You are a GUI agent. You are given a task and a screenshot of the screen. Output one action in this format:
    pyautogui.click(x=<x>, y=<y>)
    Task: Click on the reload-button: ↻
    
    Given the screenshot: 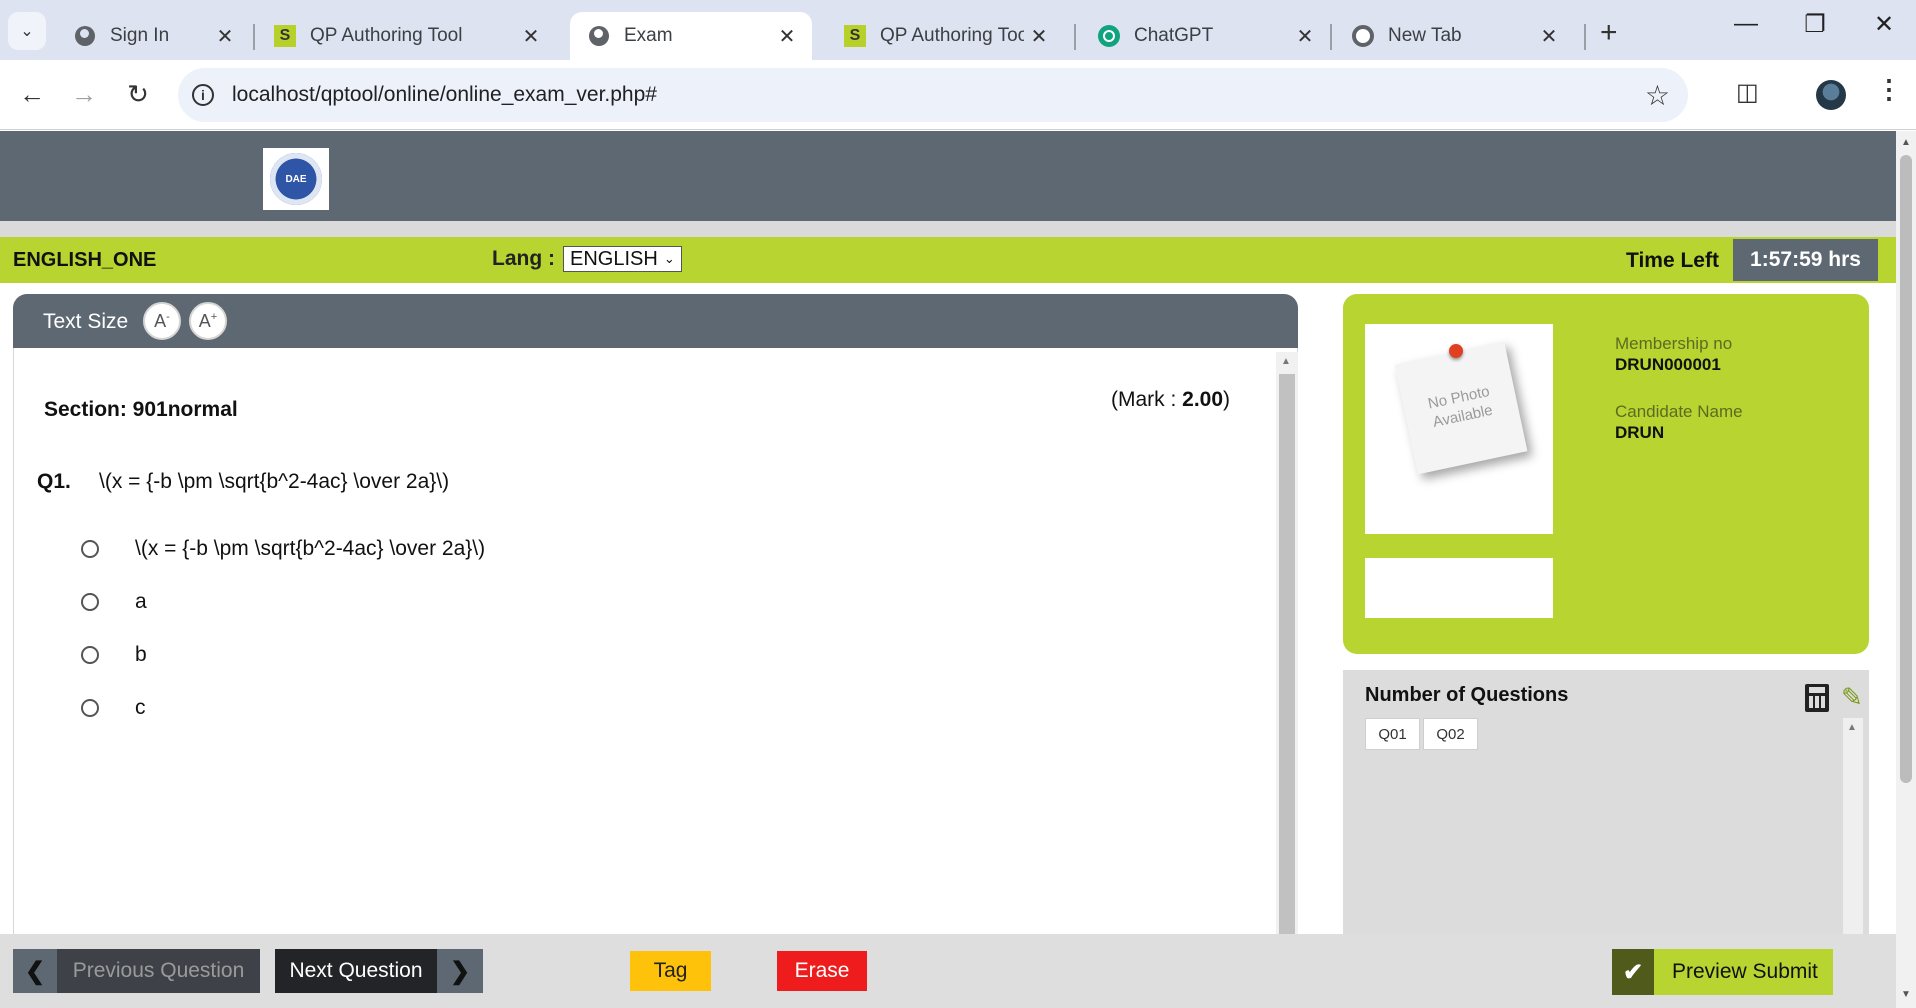 What is the action you would take?
    pyautogui.click(x=138, y=94)
    